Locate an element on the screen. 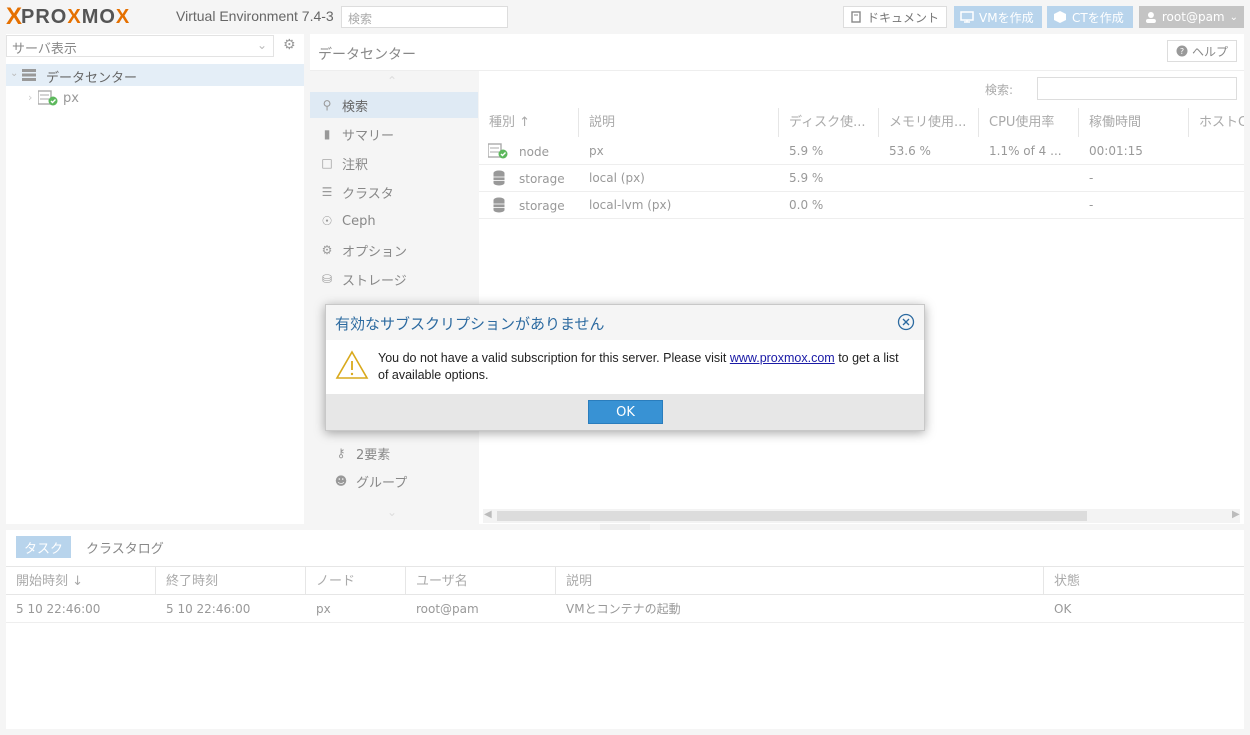 This screenshot has width=1250, height=735. cell-end-time: 5 10 22:46:00 is located at coordinates (208, 609).